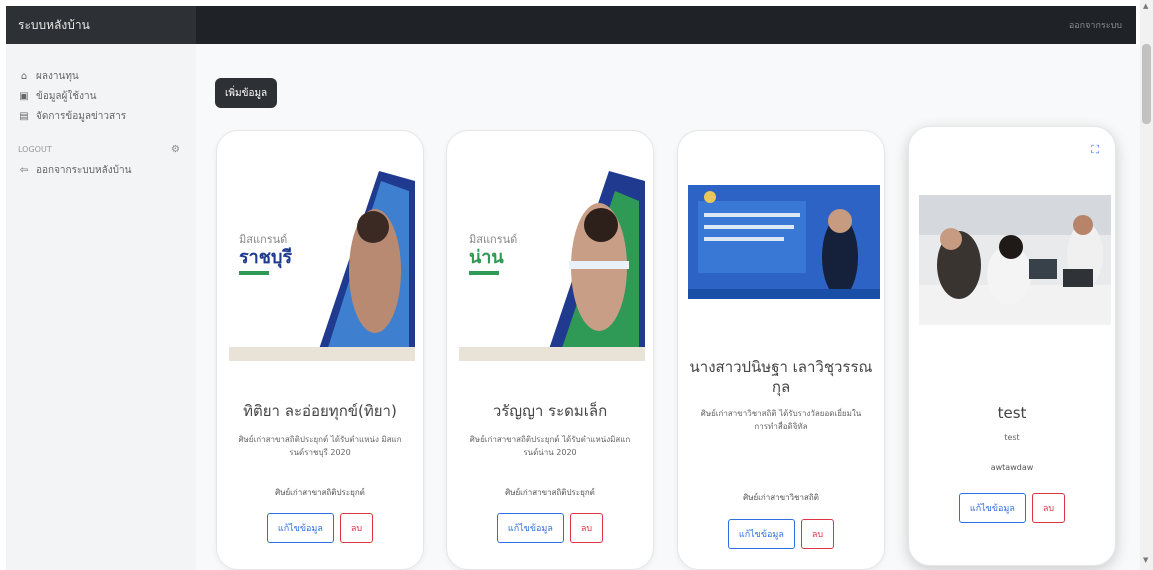 The height and width of the screenshot is (570, 1153). I want to click on card-image: มิสแกรนด์ น่าน, so click(552, 266).